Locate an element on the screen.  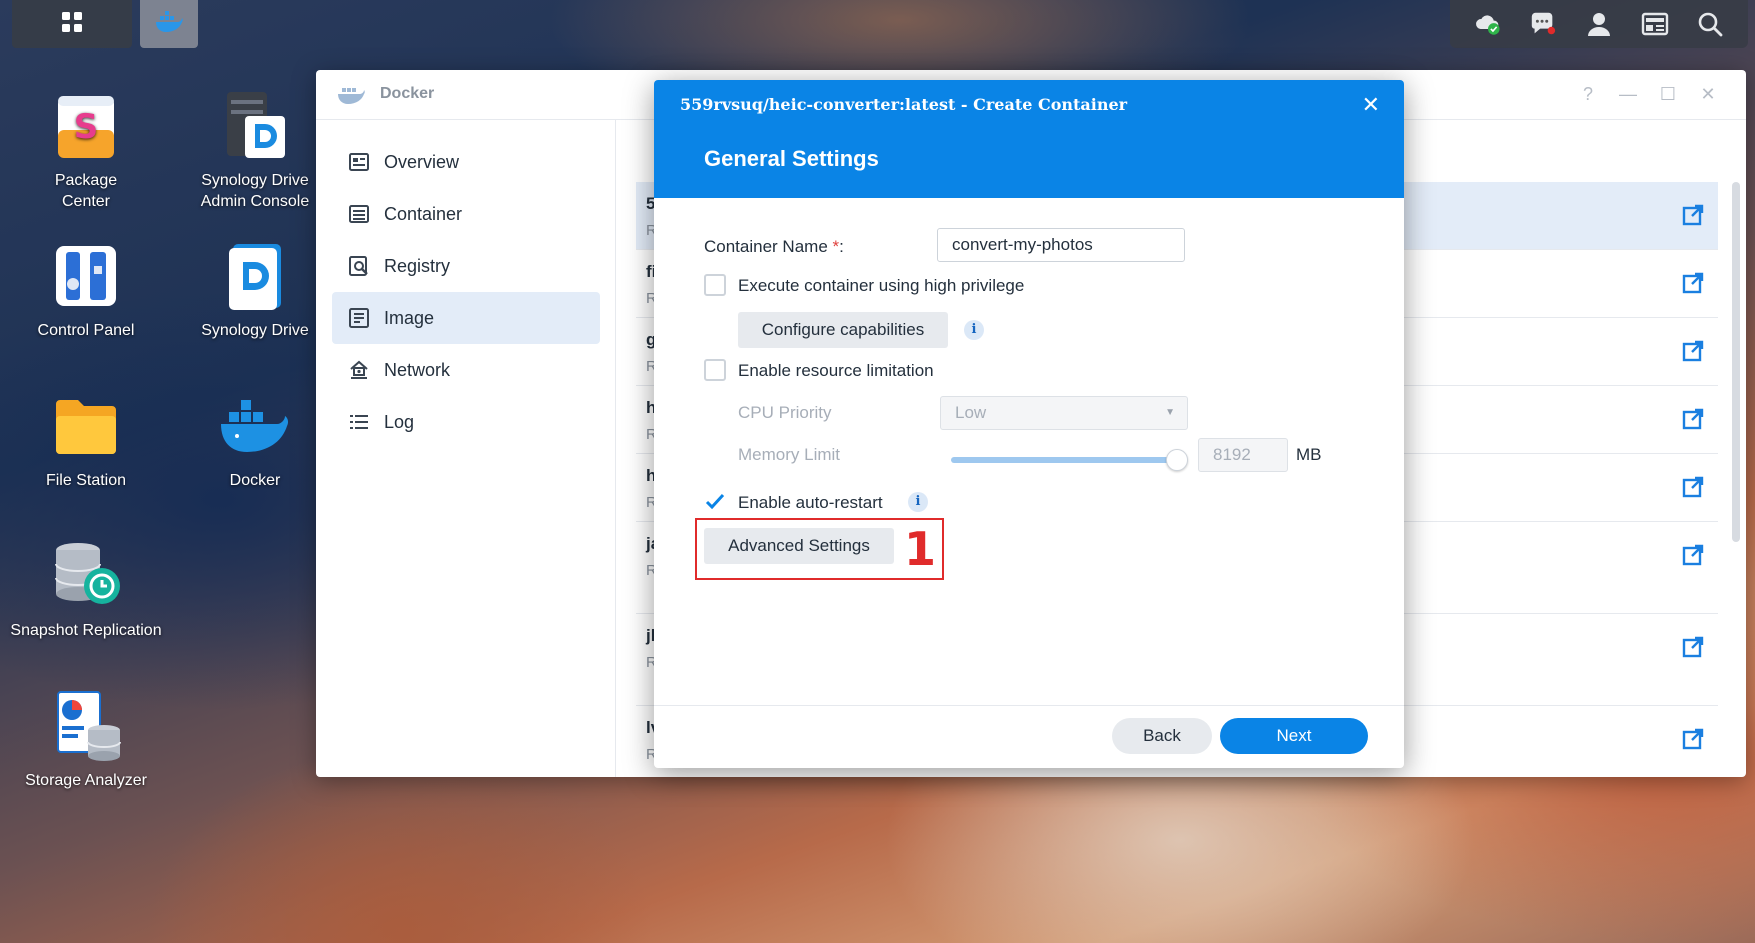
desktop-icon-drive-admin: Synology Drive Admin Console is located at coordinates (255, 150).